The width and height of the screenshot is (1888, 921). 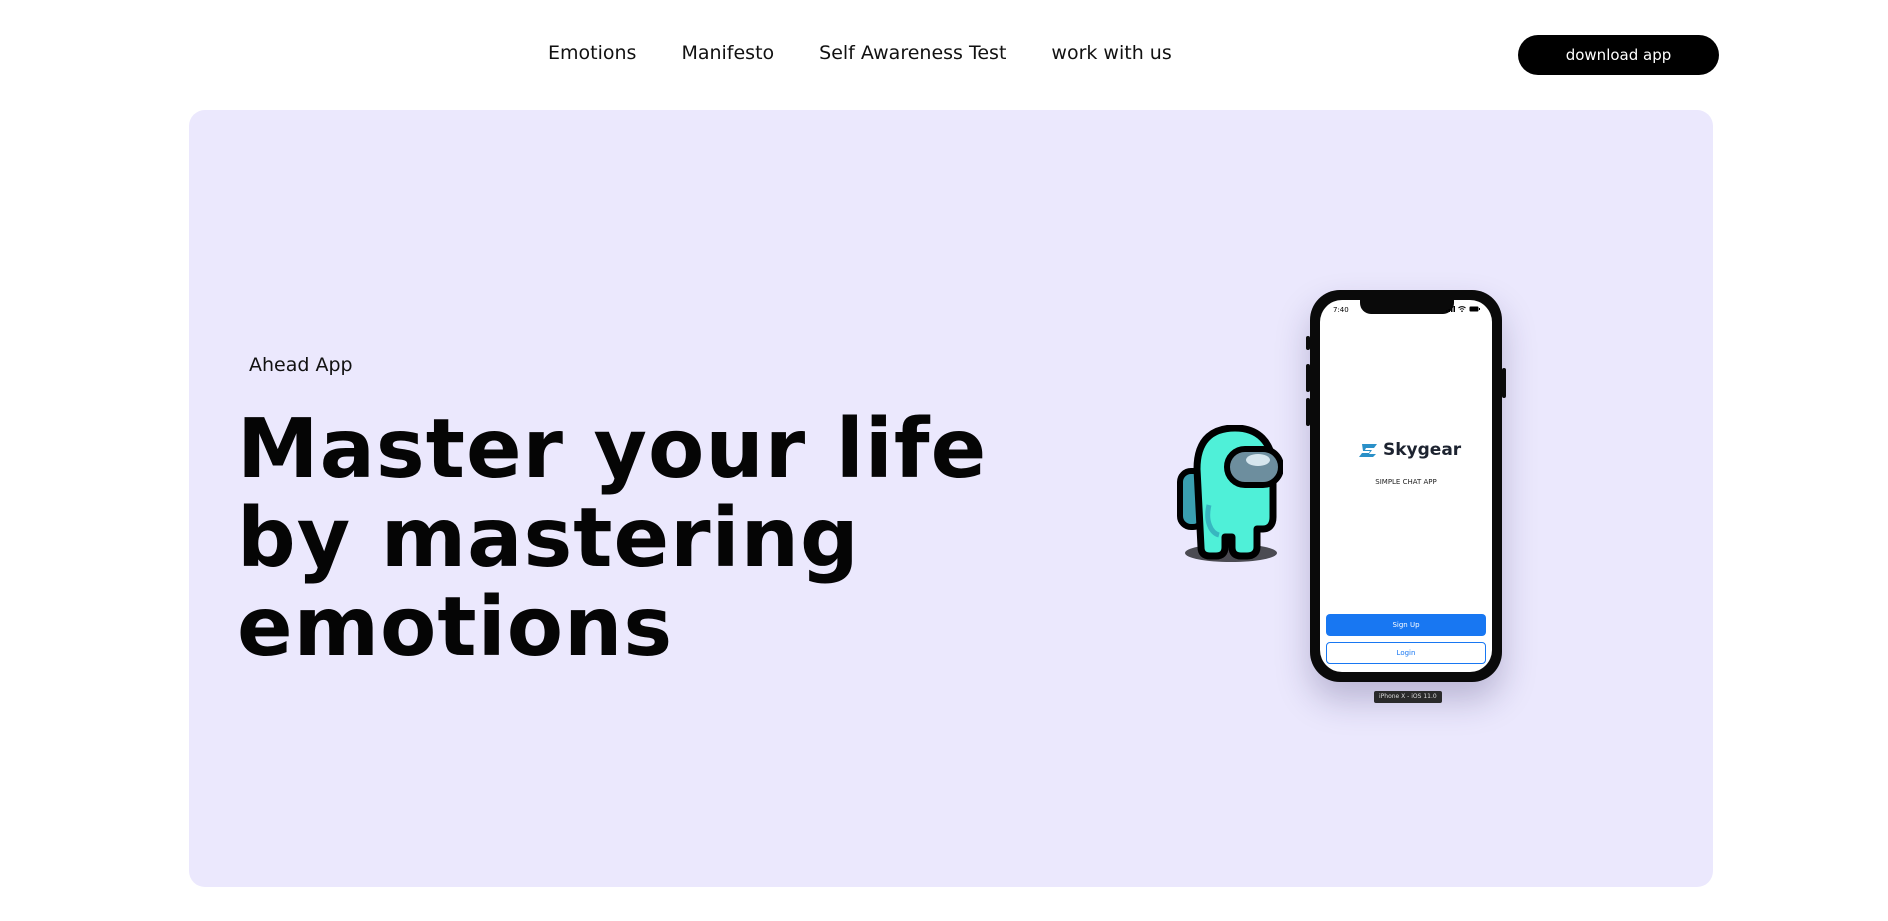 What do you see at coordinates (1422, 450) in the screenshot?
I see `app-brand-name: Skygear` at bounding box center [1422, 450].